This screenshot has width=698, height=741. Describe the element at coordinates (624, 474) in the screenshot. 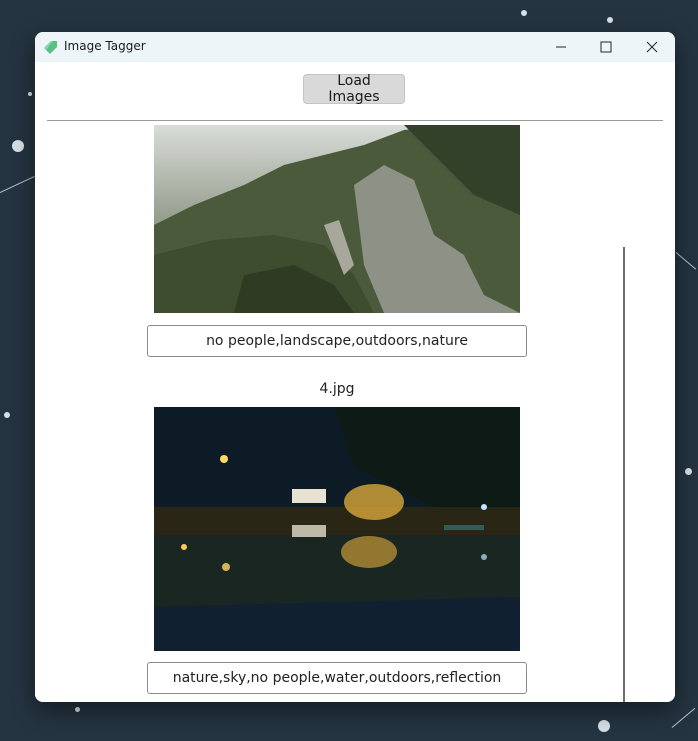

I see `vertical-scrollbar` at that location.